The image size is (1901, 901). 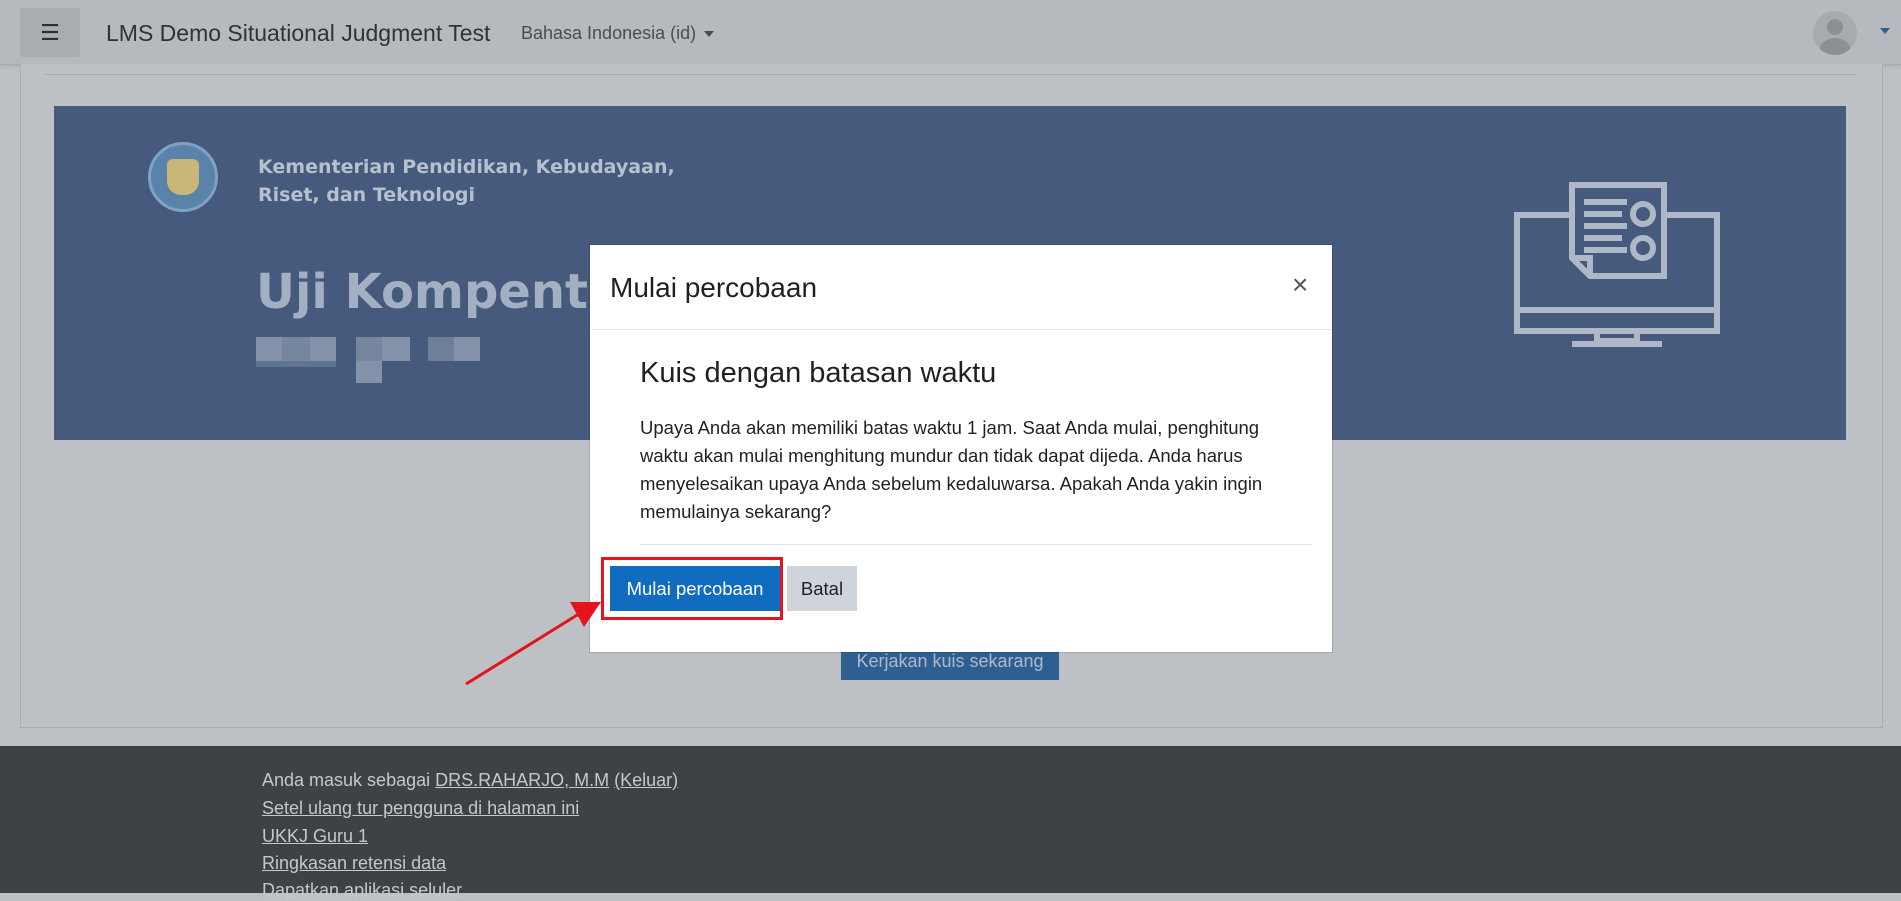 What do you see at coordinates (354, 863) in the screenshot?
I see `data-retention-link: Ringkasan retensi data` at bounding box center [354, 863].